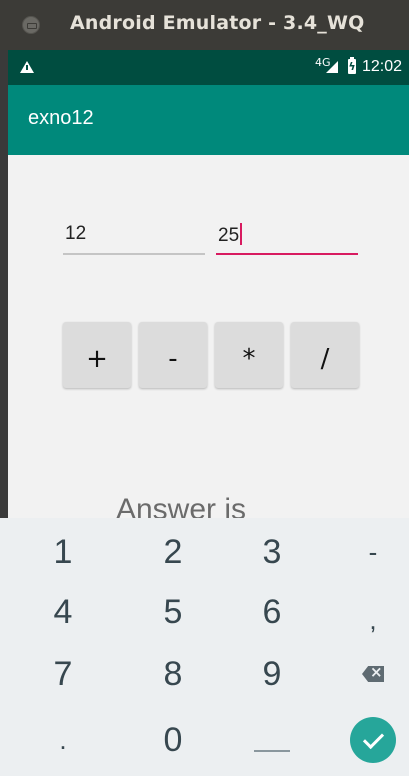  Describe the element at coordinates (325, 355) in the screenshot. I see `divide-button: /` at that location.